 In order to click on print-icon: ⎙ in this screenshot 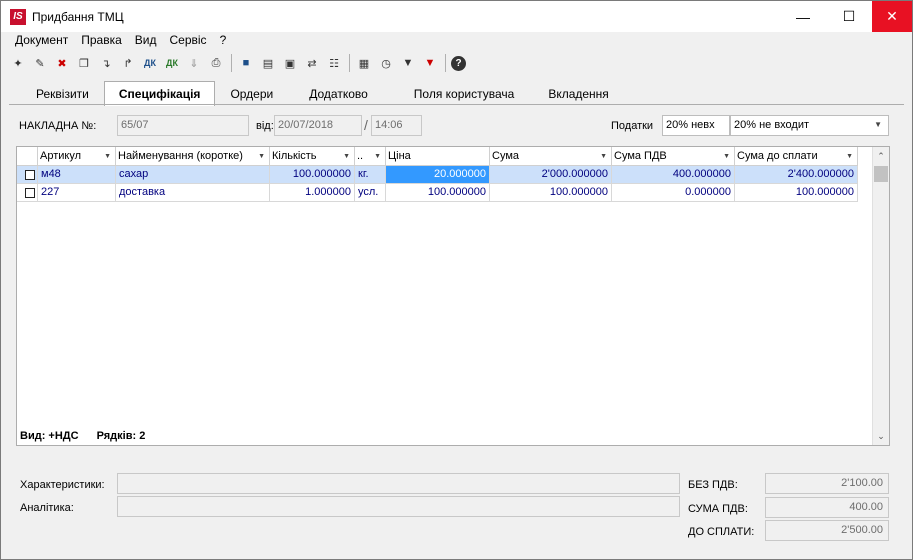, I will do `click(216, 63)`.